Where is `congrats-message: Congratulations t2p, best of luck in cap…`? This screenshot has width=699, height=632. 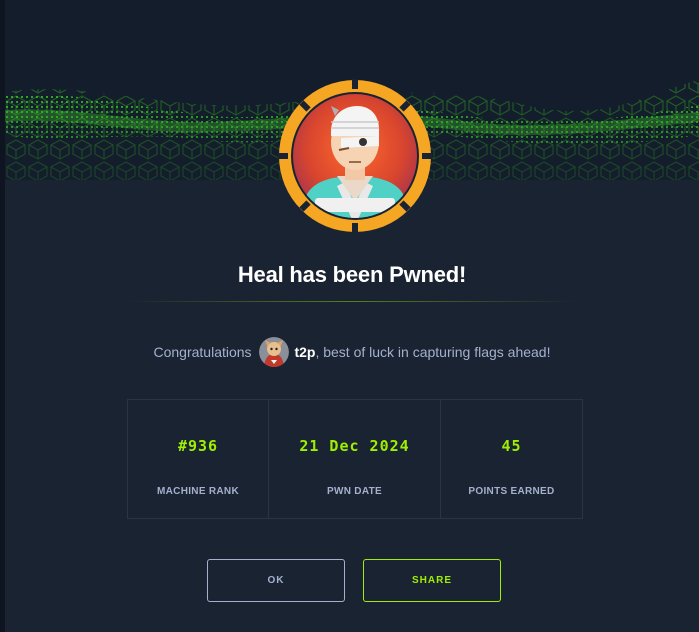 congrats-message: Congratulations t2p, best of luck in cap… is located at coordinates (352, 351).